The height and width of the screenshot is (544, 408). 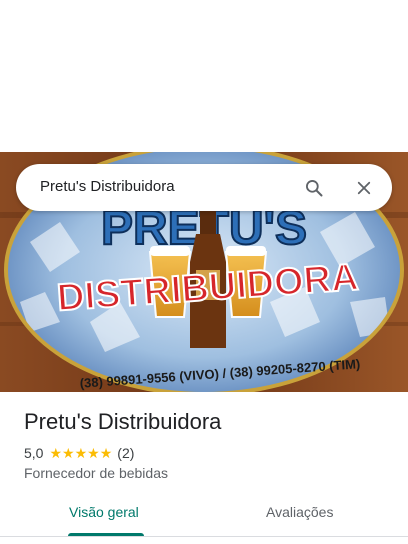 I want to click on search-icon, so click(x=314, y=188).